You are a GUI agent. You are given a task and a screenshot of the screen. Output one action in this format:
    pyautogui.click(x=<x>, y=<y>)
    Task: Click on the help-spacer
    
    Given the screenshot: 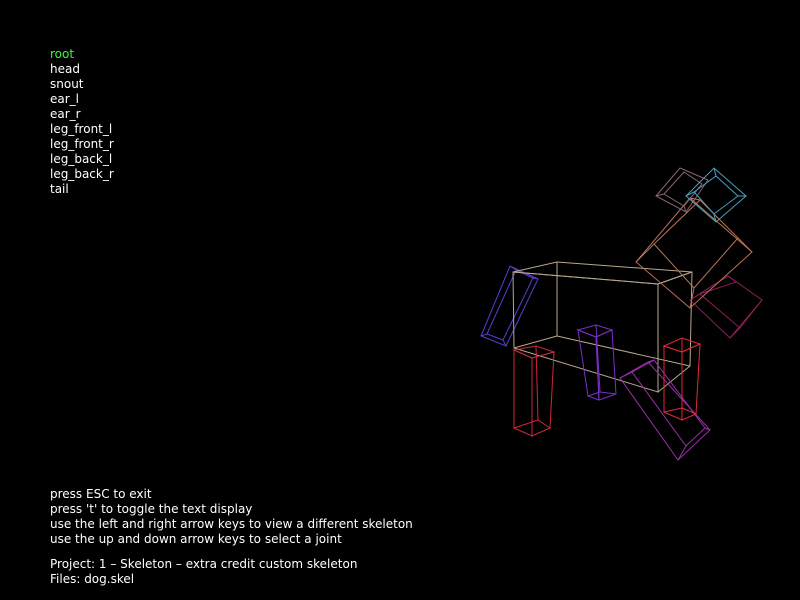 What is the action you would take?
    pyautogui.click(x=231, y=552)
    